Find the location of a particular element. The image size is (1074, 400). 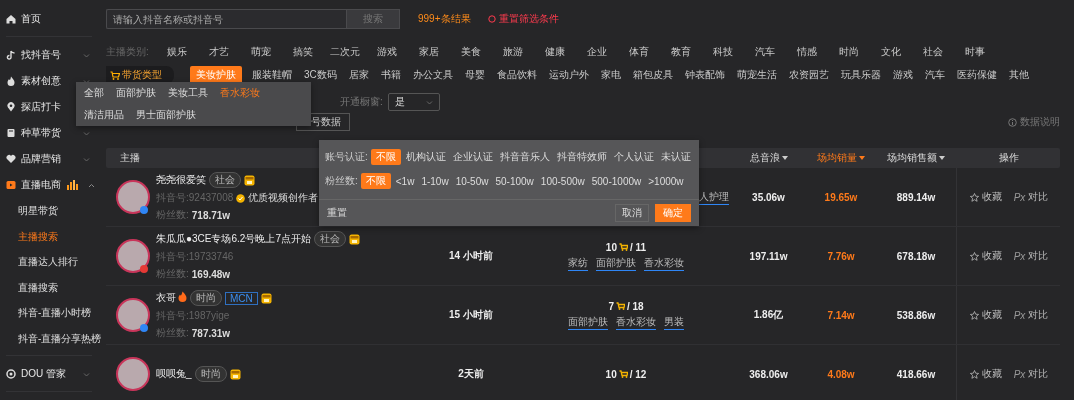

mcn-tag: MCN is located at coordinates (241, 298).